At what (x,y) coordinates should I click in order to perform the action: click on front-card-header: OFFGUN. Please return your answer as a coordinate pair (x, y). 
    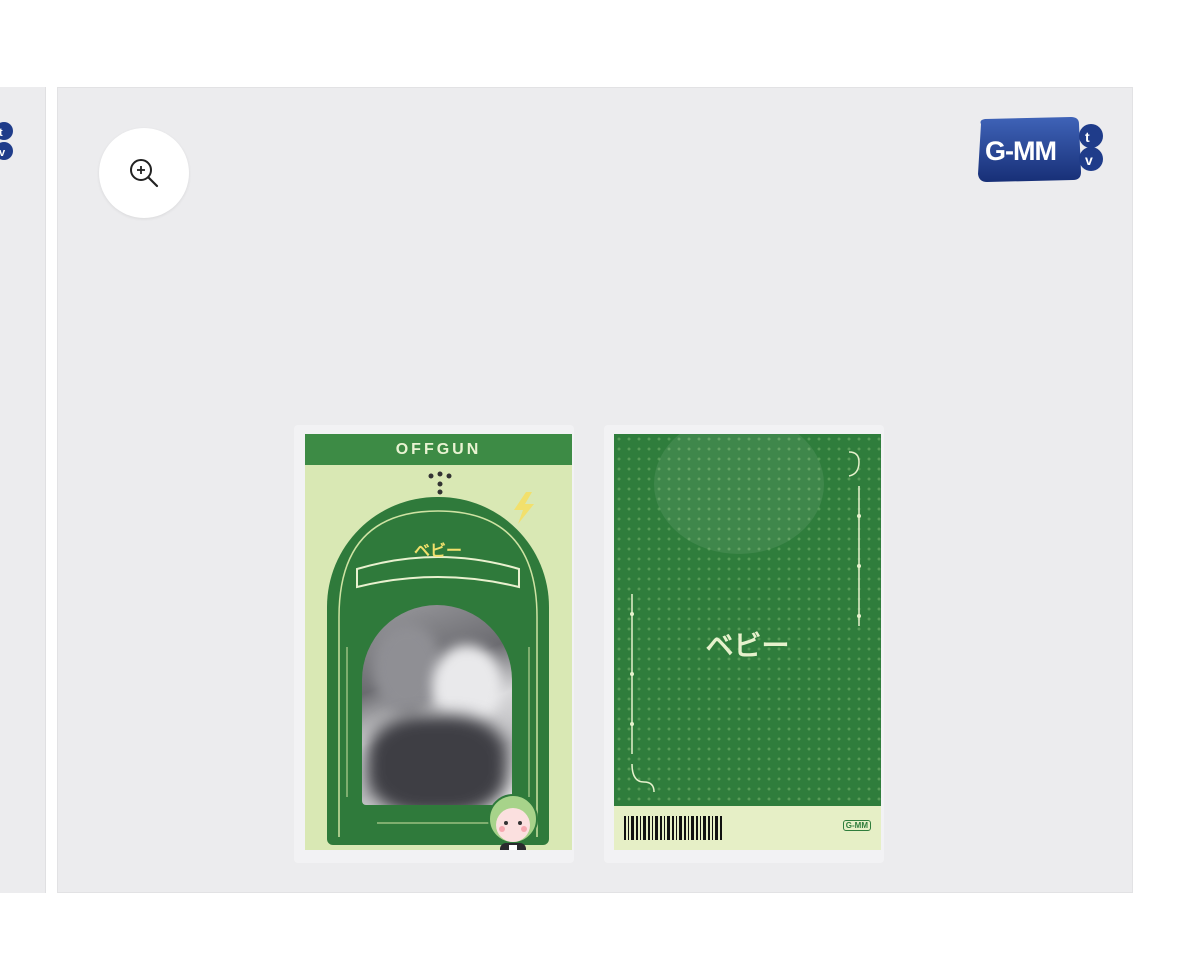
    Looking at the image, I should click on (438, 449).